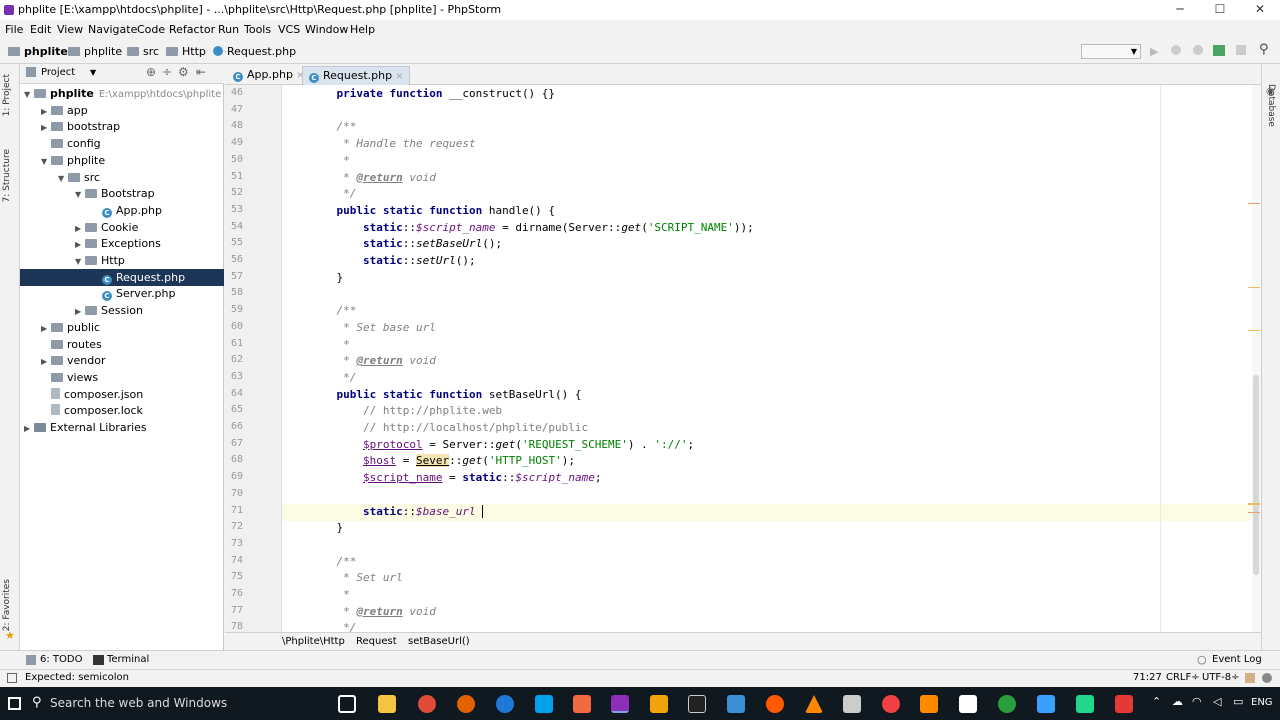 This screenshot has height=720, width=1280. I want to click on line-number: 53, so click(234, 209).